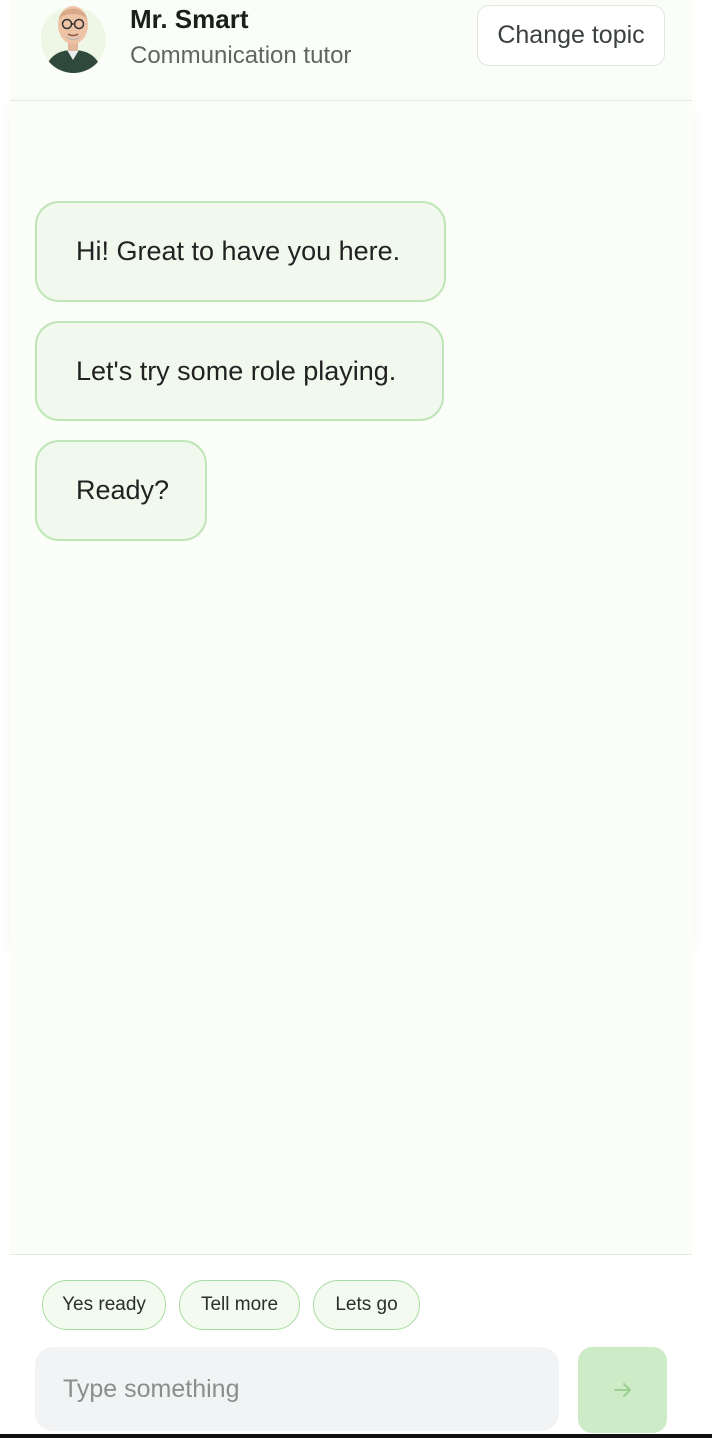 The height and width of the screenshot is (1438, 712). I want to click on message-text: Hi! Great to have you here., so click(238, 251).